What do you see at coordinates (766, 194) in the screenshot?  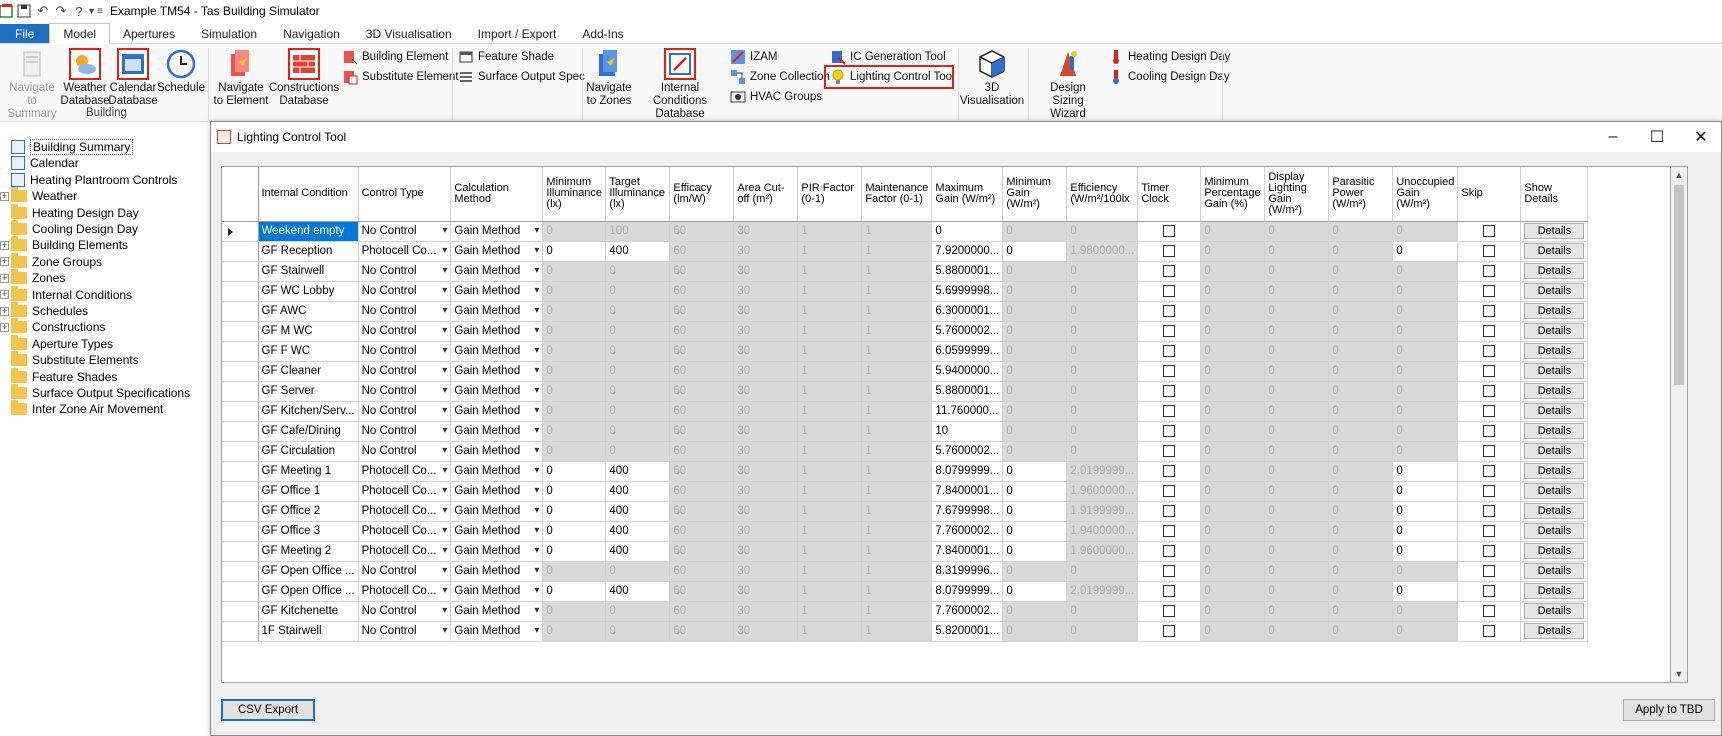 I see `column-header: Area Cut-off (m²)` at bounding box center [766, 194].